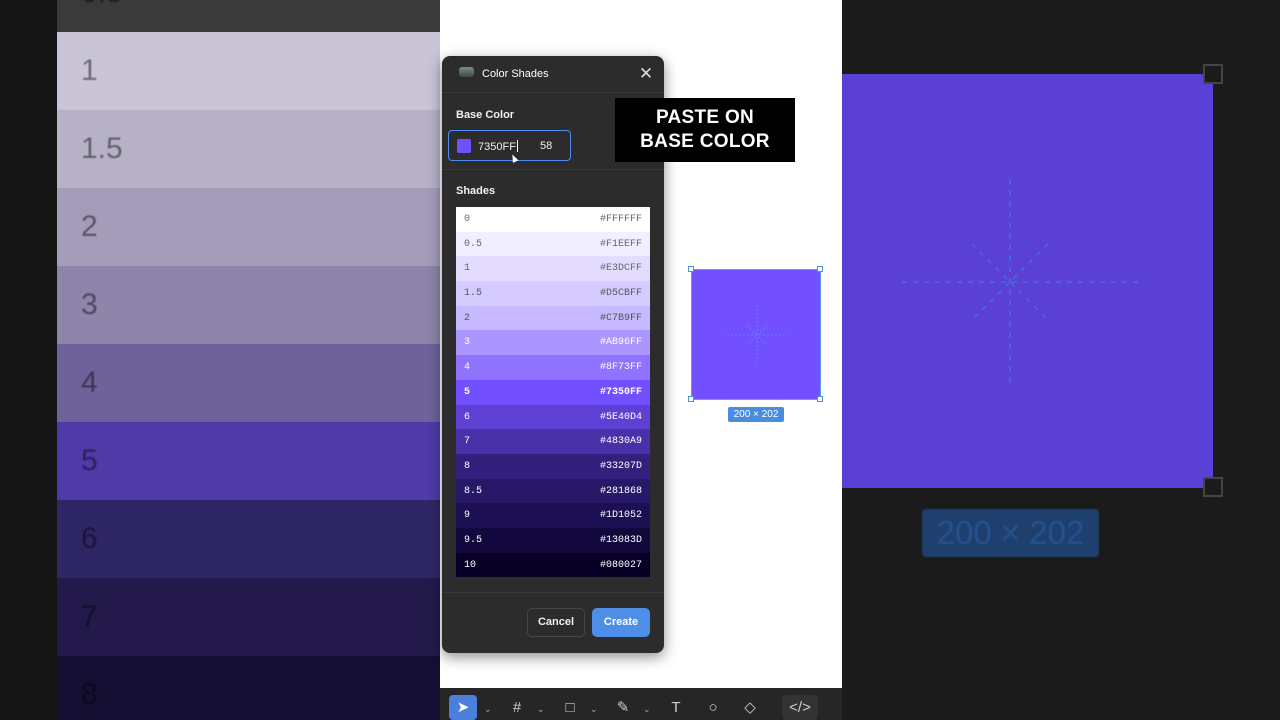  What do you see at coordinates (476, 191) in the screenshot?
I see `shades-label: Shades` at bounding box center [476, 191].